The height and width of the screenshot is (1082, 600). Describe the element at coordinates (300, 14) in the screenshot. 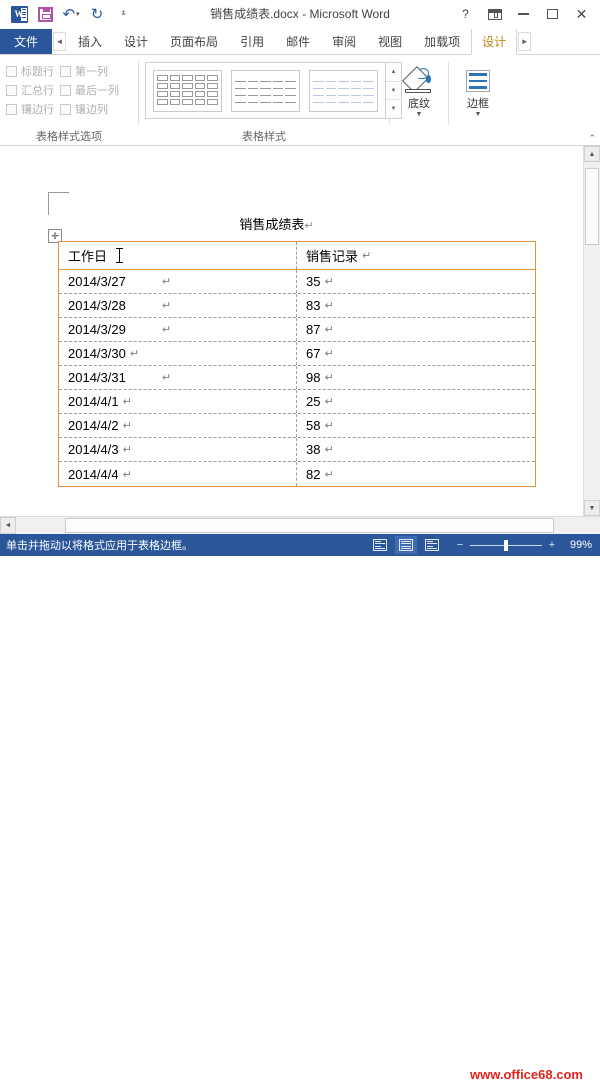

I see `title-bar: W ↶ ▾ ↻ ⩲ 销售成绩表.docx - Microsoft Word ? ✕` at that location.